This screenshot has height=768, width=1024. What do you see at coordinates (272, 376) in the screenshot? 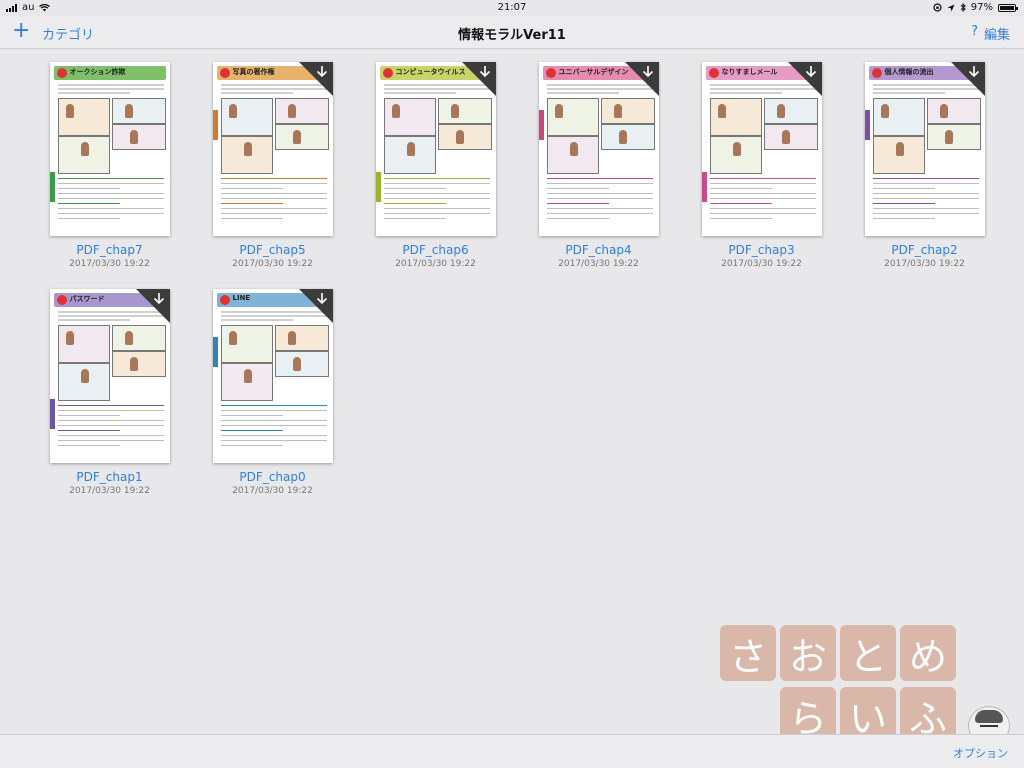
I see `document-thumbnail: LINE` at bounding box center [272, 376].